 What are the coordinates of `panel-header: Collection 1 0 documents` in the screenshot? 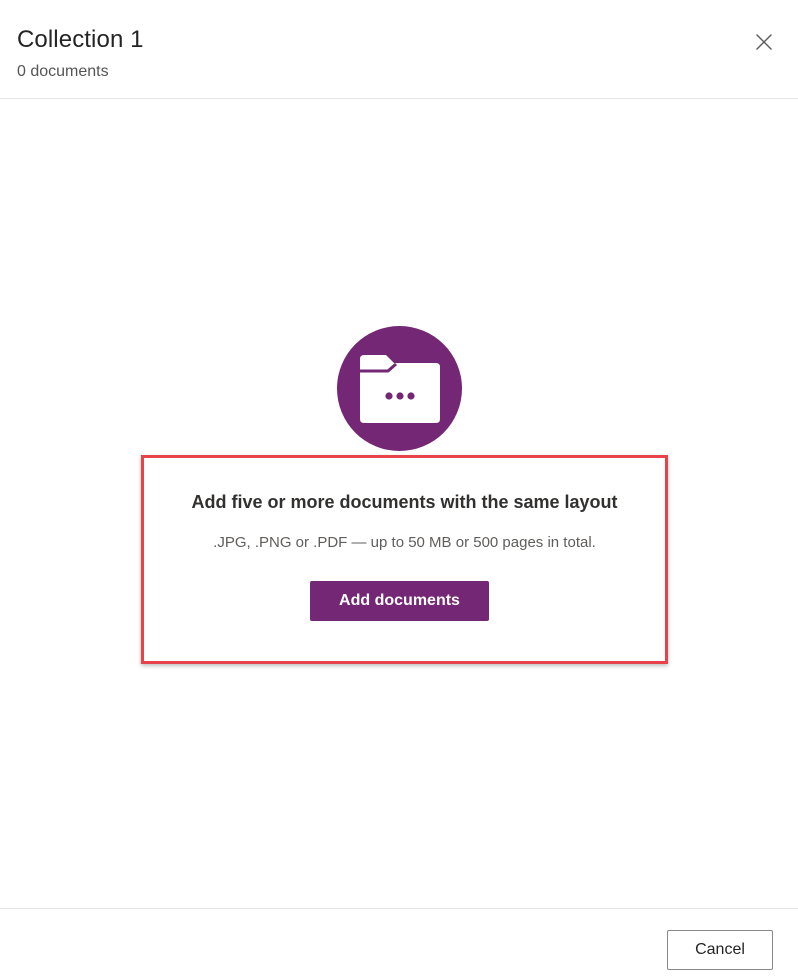 It's located at (399, 49).